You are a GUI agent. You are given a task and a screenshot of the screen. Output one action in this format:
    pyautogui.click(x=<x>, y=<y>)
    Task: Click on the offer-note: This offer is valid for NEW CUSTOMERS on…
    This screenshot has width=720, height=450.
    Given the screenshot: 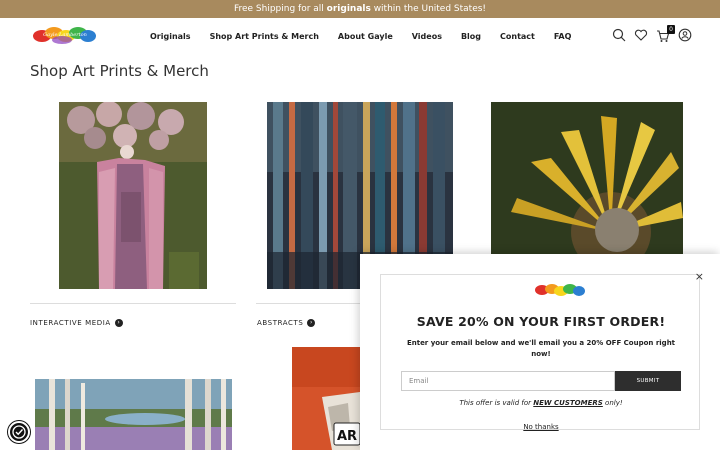 What is the action you would take?
    pyautogui.click(x=541, y=403)
    